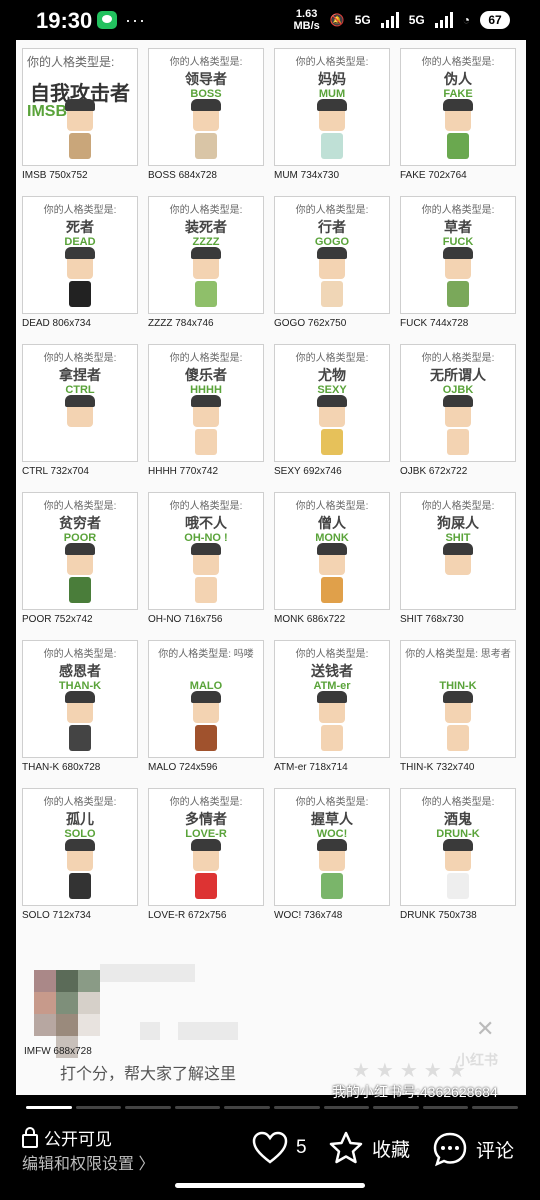 The width and height of the screenshot is (540, 1200). What do you see at coordinates (279, 1148) in the screenshot?
I see `like-button: 5` at bounding box center [279, 1148].